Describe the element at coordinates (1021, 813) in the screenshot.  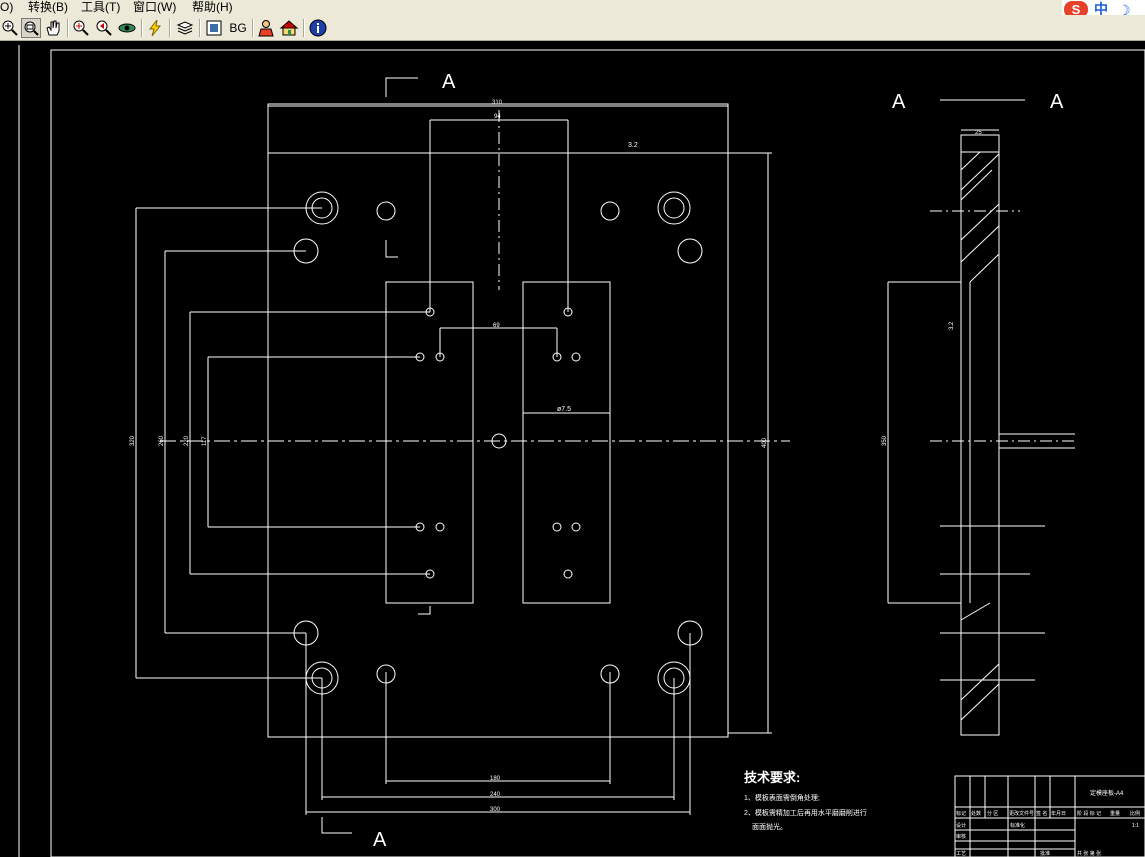
I see `tb-header-change: 更改文件号` at that location.